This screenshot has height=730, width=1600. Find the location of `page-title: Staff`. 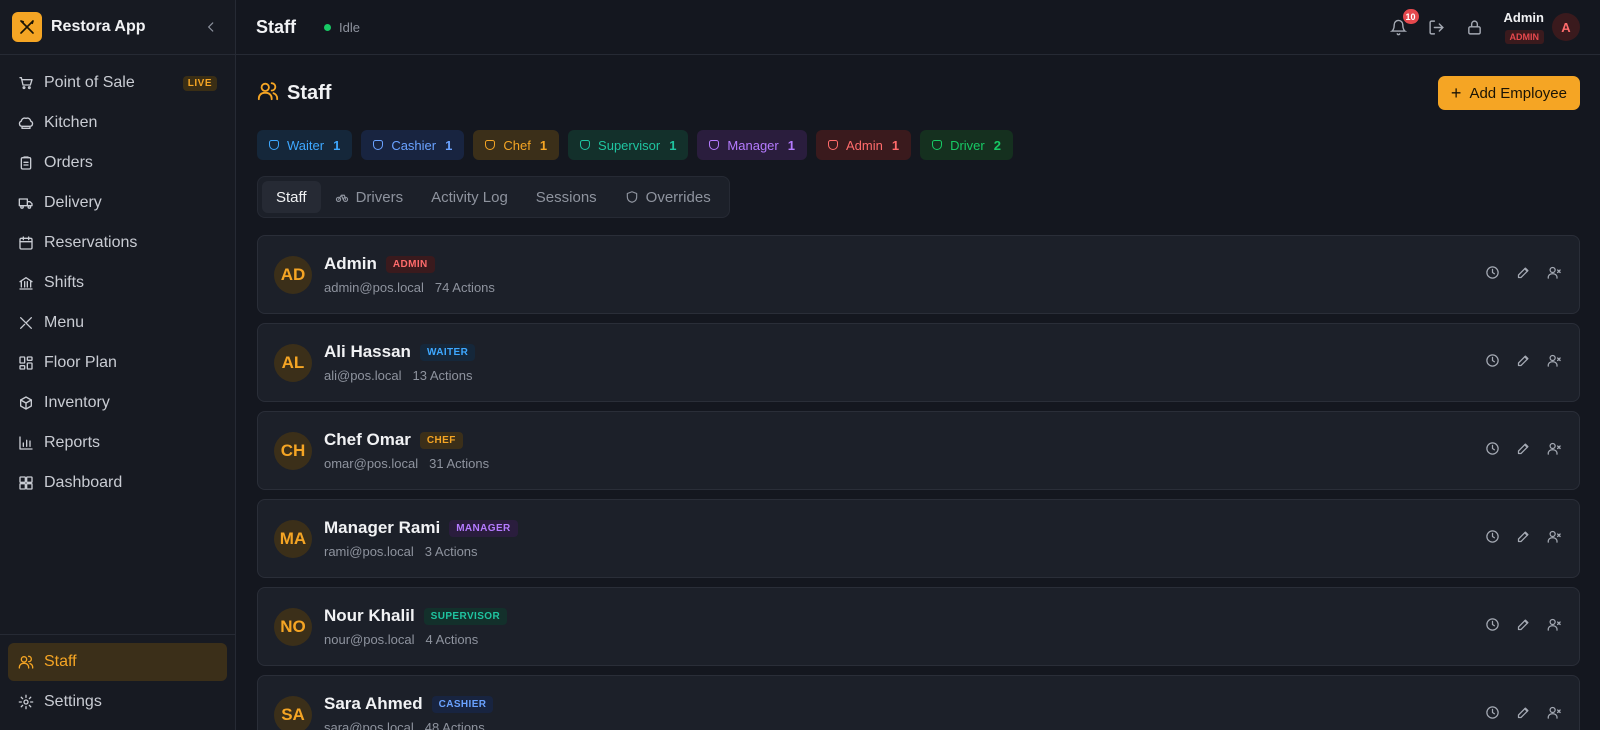

page-title: Staff is located at coordinates (309, 92).